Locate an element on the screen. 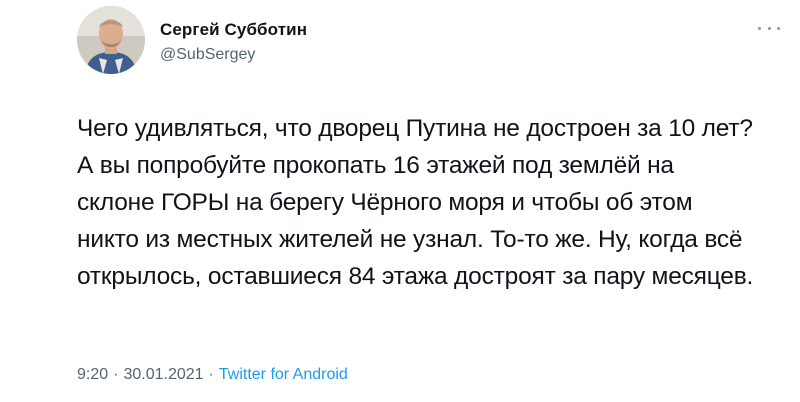 The height and width of the screenshot is (402, 800). tweet-meta: 9:20 · 30.01.2021 · Twitter for Android is located at coordinates (212, 375).